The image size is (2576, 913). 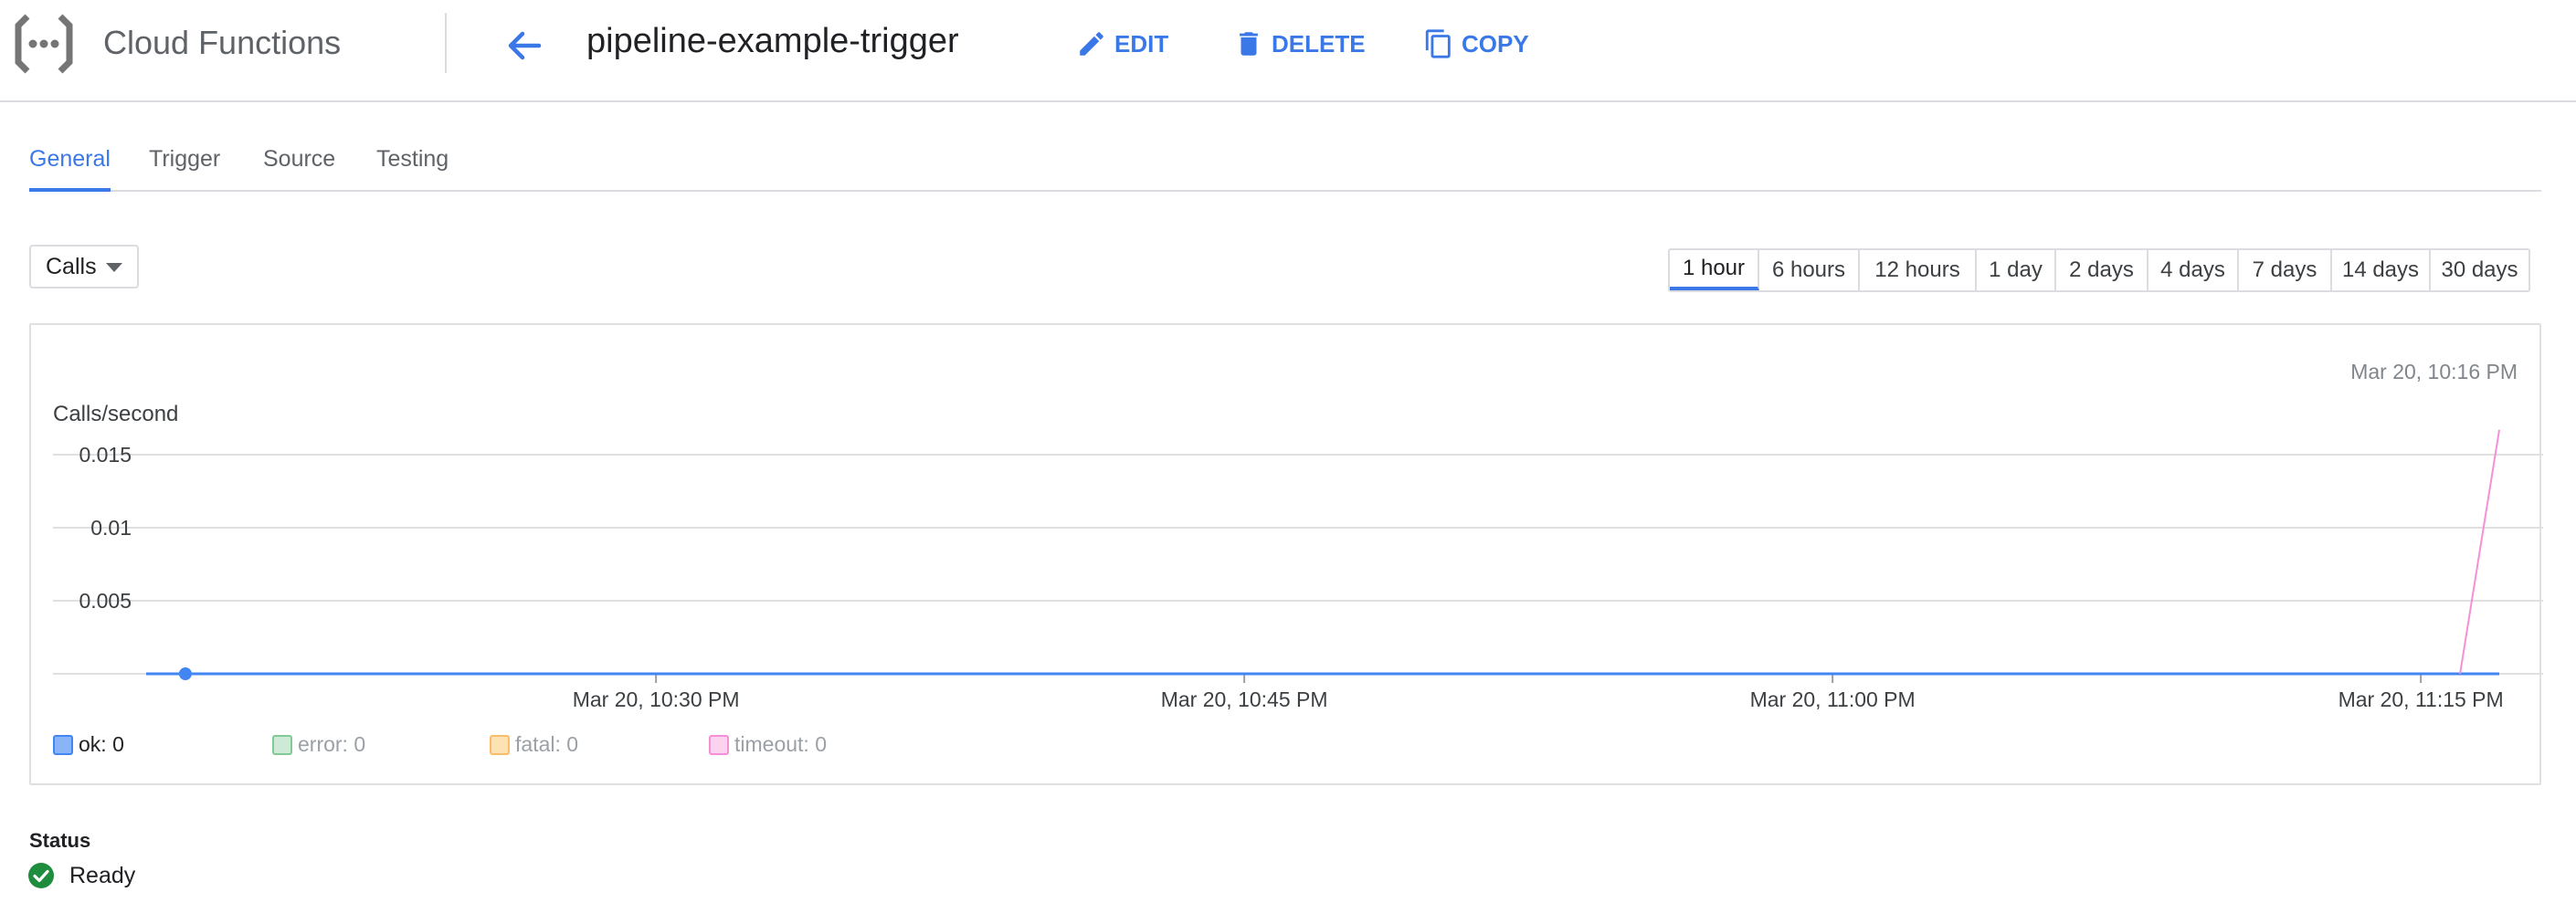 I want to click on series-marker-ok, so click(x=185, y=673).